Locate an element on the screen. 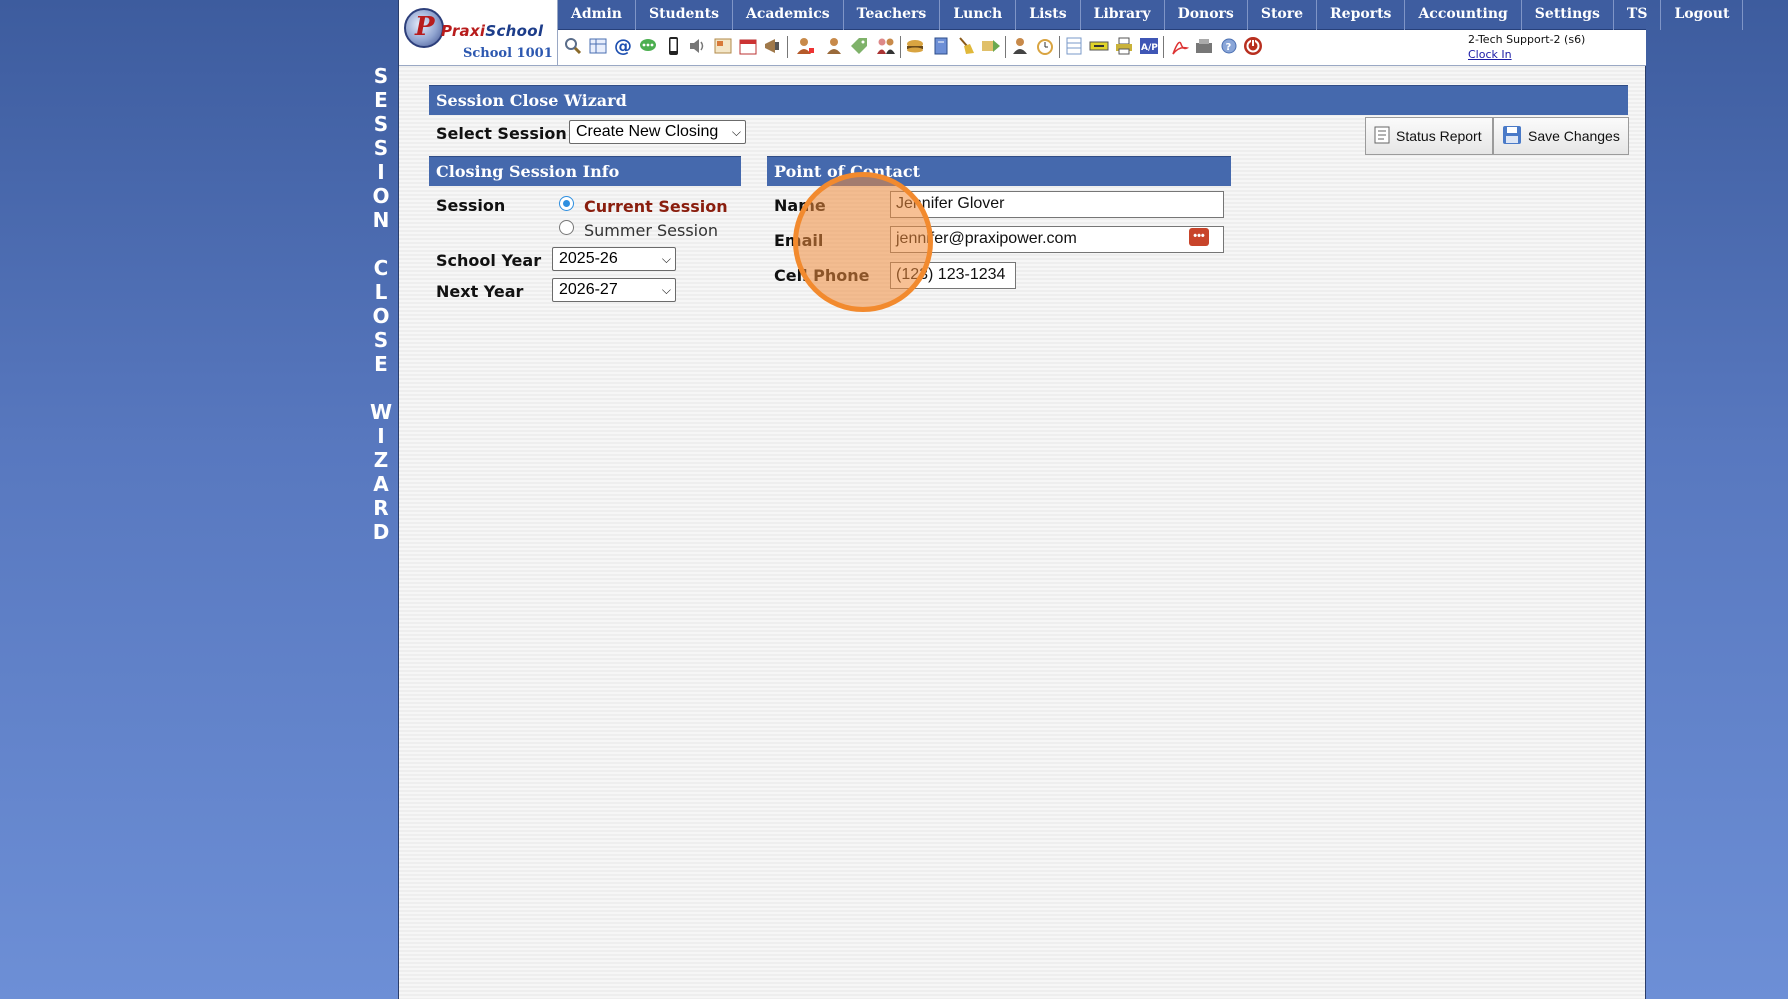  menu-accounting: Accounting is located at coordinates (1463, 15).